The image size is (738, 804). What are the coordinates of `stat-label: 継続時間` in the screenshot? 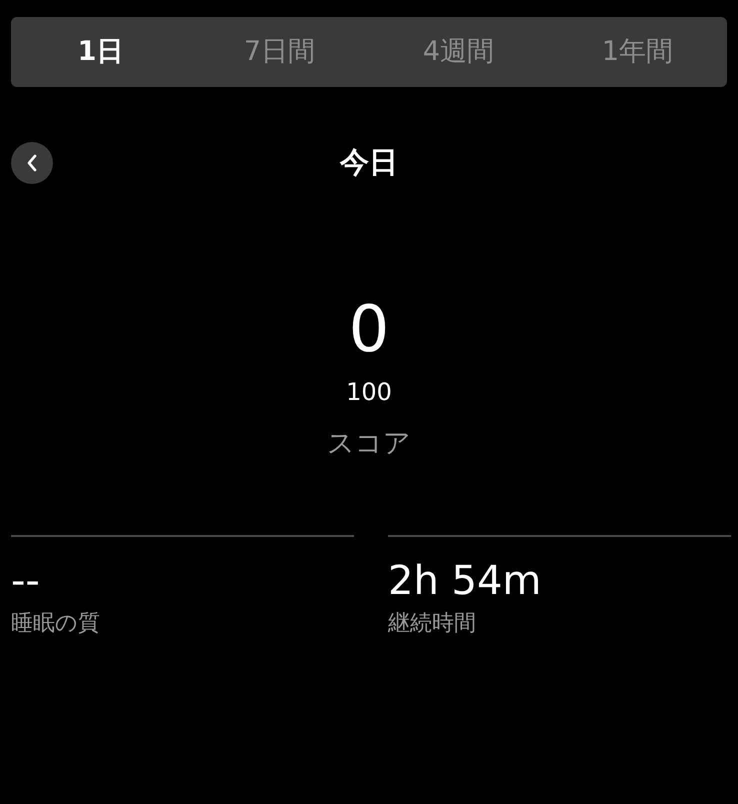 It's located at (432, 624).